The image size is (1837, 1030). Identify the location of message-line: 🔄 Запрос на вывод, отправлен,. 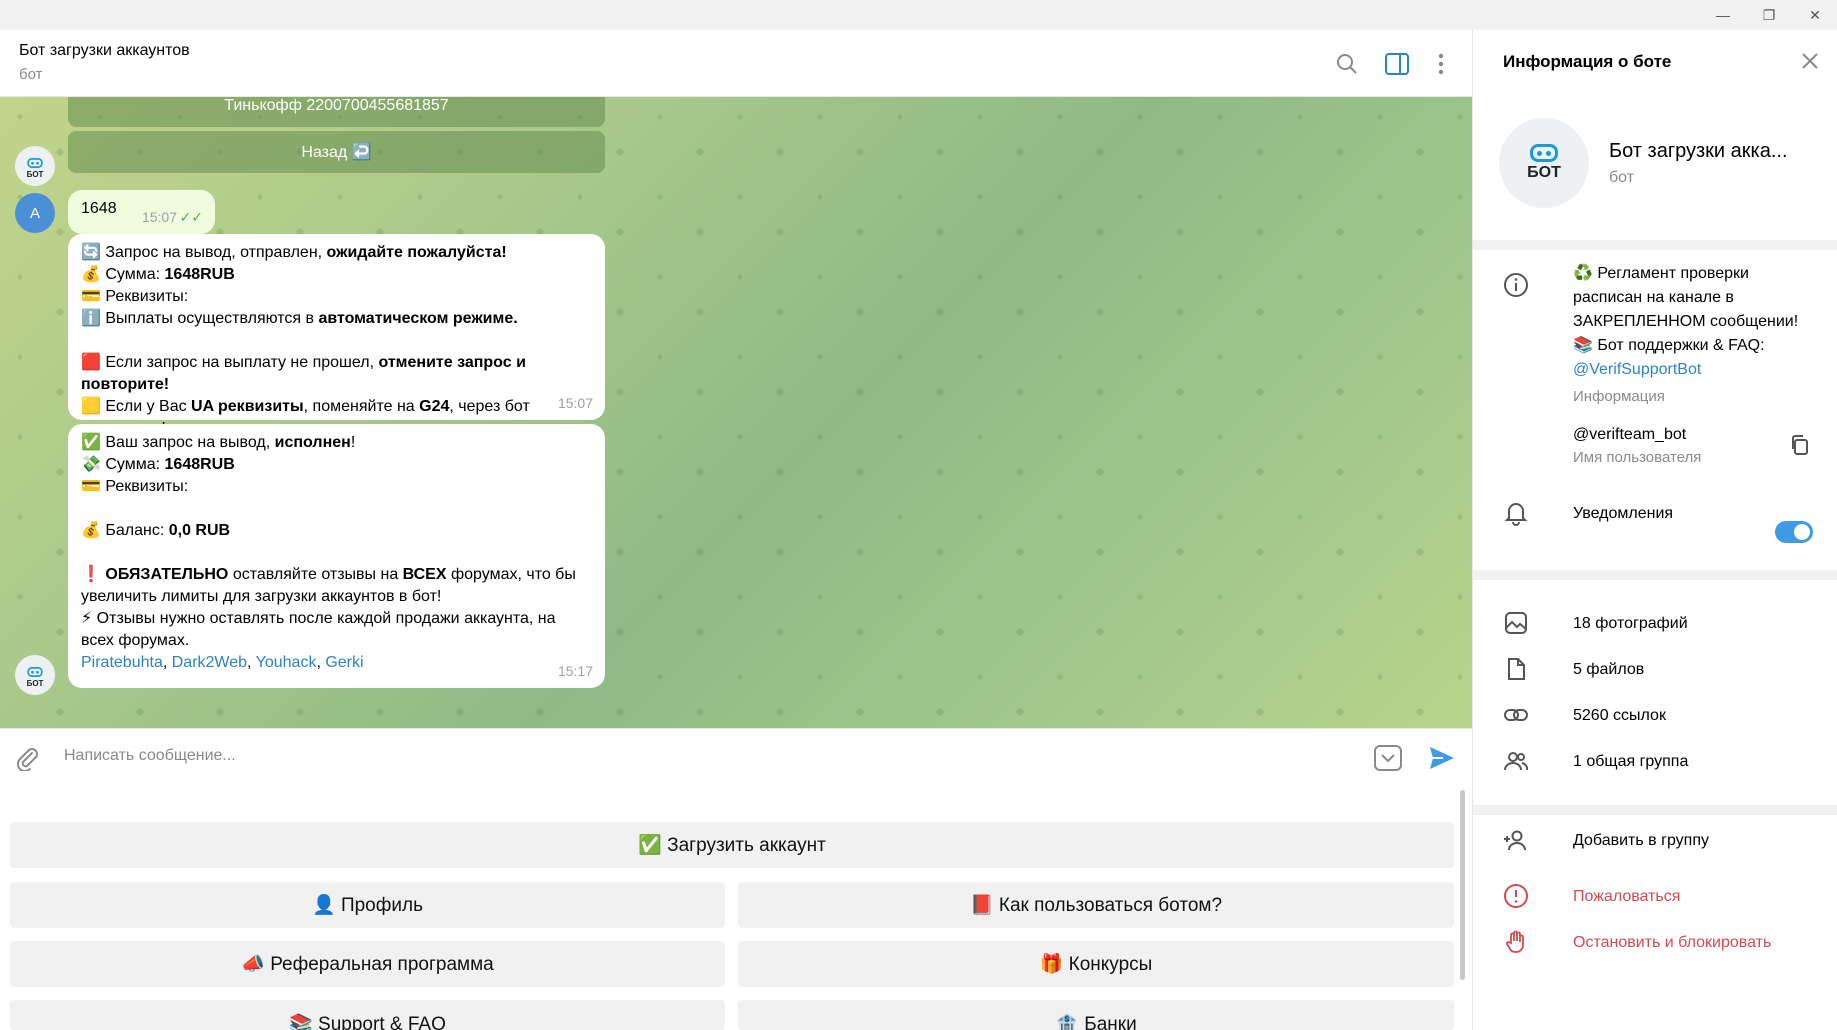
(204, 252).